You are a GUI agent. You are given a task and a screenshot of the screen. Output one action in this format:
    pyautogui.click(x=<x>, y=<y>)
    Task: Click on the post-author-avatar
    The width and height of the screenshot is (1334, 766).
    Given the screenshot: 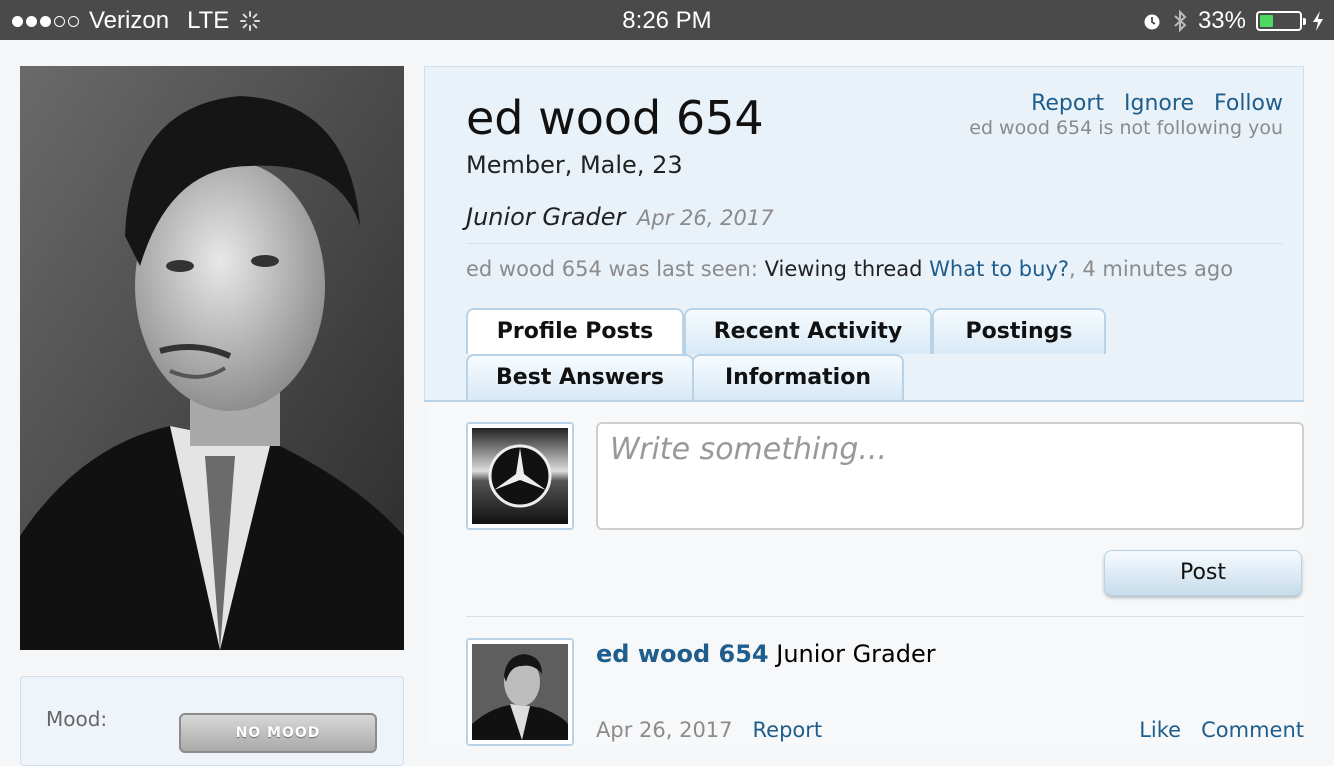 What is the action you would take?
    pyautogui.click(x=520, y=692)
    